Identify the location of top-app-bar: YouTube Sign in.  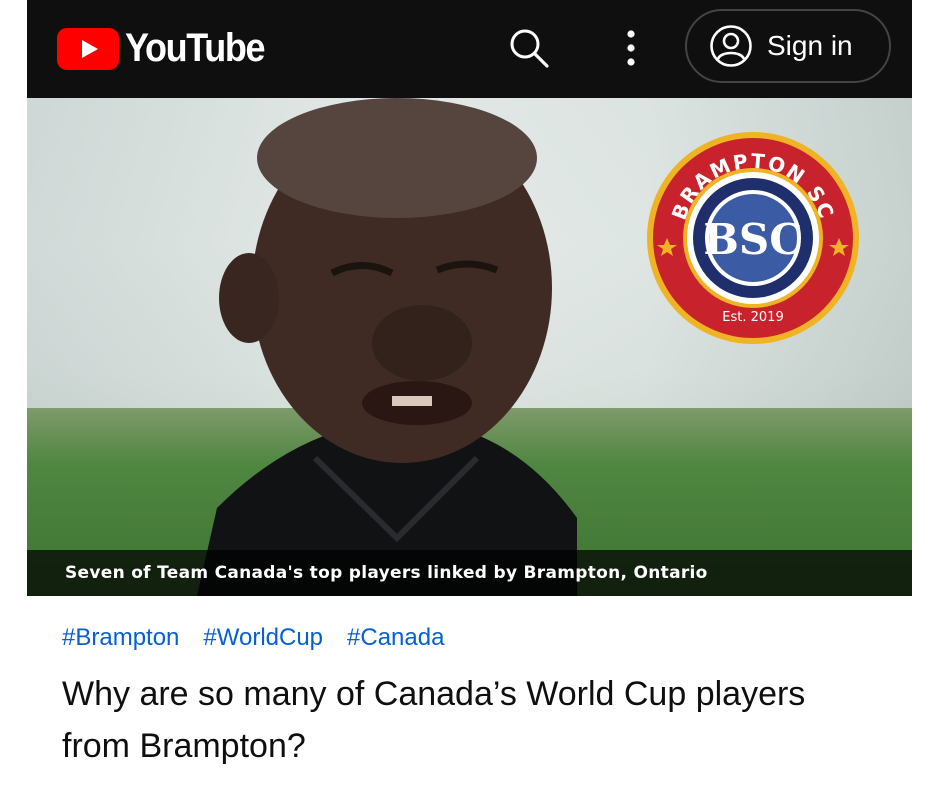
(469, 49).